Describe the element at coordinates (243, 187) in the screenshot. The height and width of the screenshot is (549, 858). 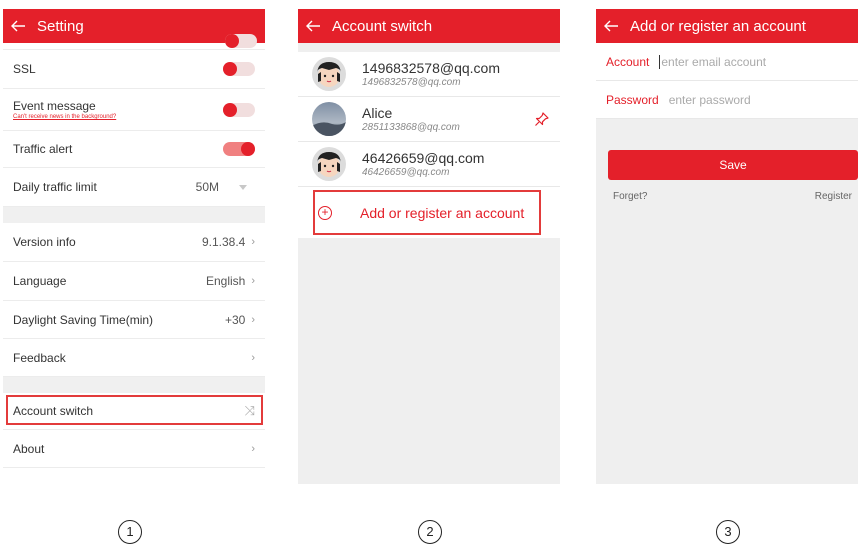
I see `dropdown-arrow-icon` at that location.